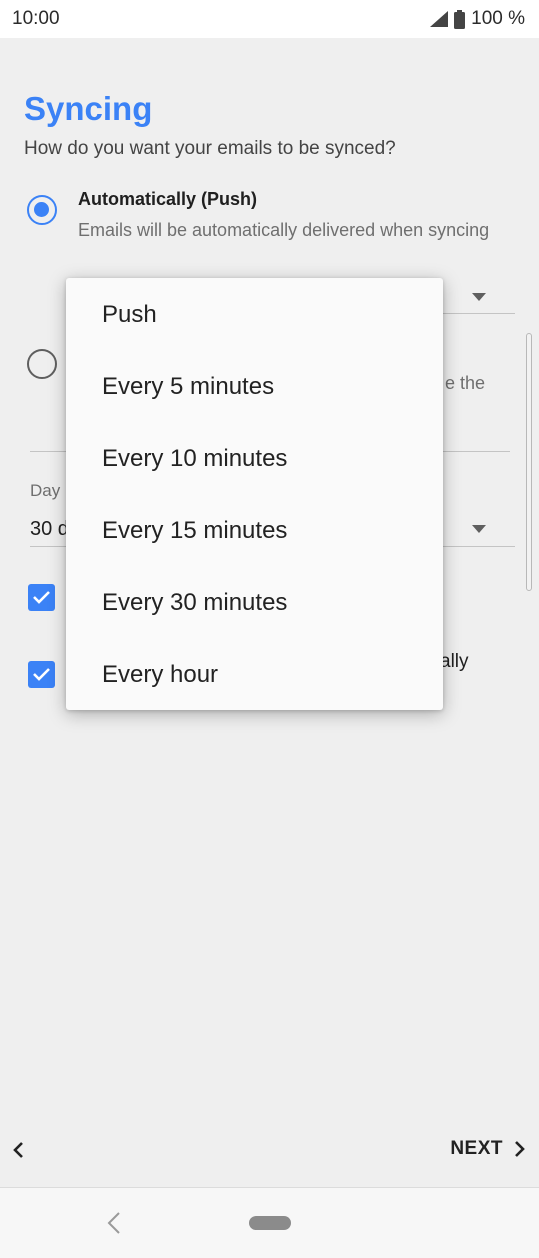  Describe the element at coordinates (465, 383) in the screenshot. I see `option-manual-text-fragment: e the` at that location.